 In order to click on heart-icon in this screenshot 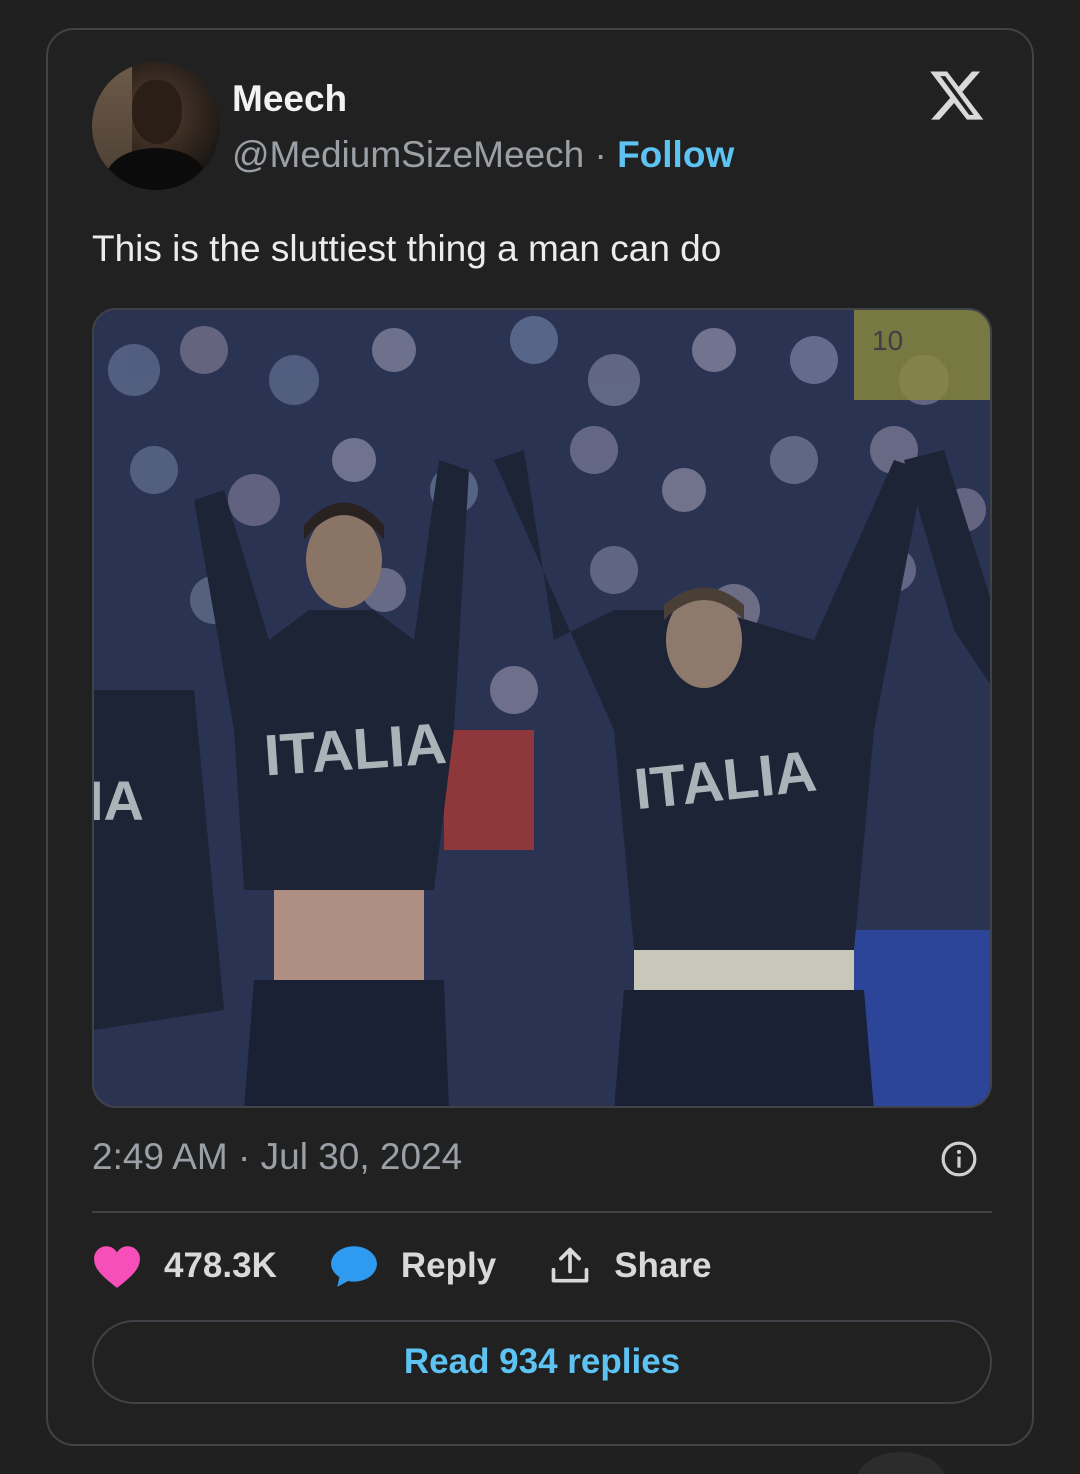, I will do `click(117, 1267)`.